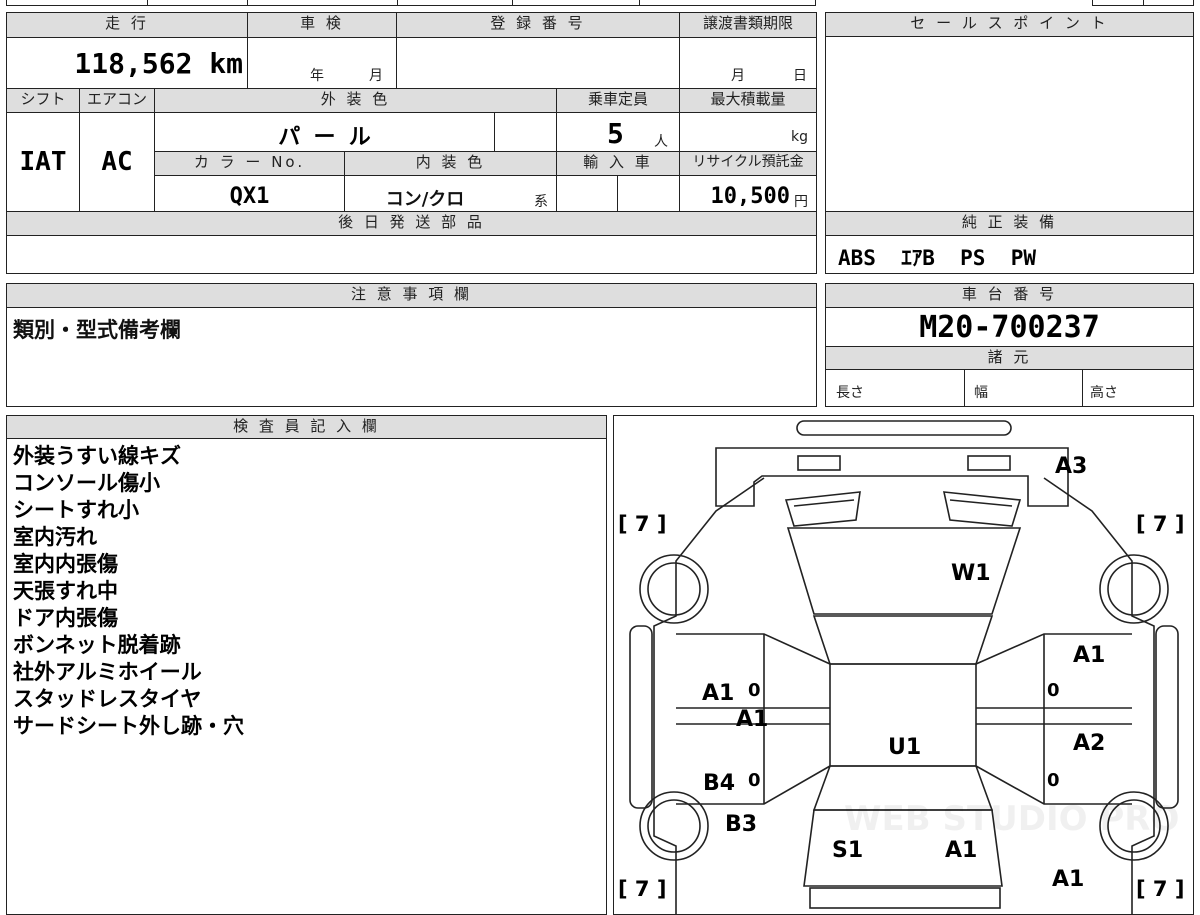  I want to click on tire-mark-front-right: [ 7 ], so click(1160, 524).